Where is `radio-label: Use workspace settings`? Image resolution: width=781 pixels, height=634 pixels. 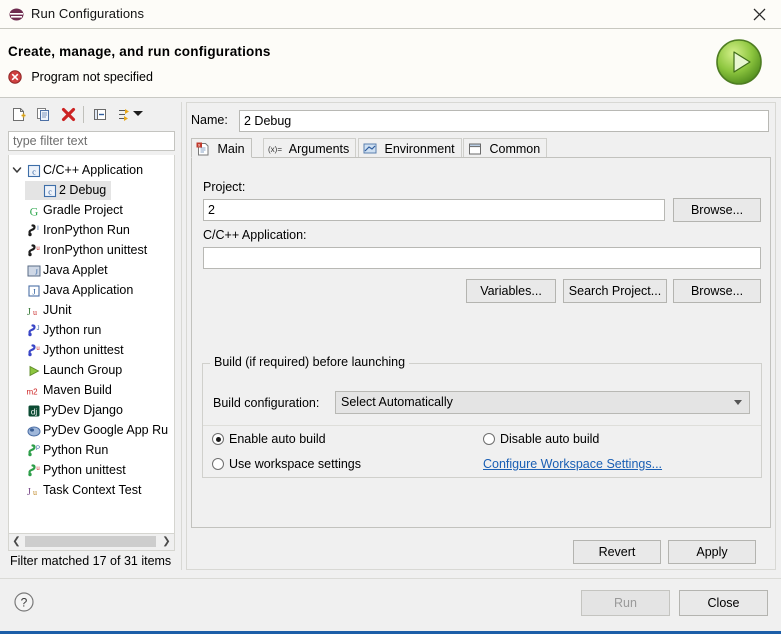 radio-label: Use workspace settings is located at coordinates (295, 464).